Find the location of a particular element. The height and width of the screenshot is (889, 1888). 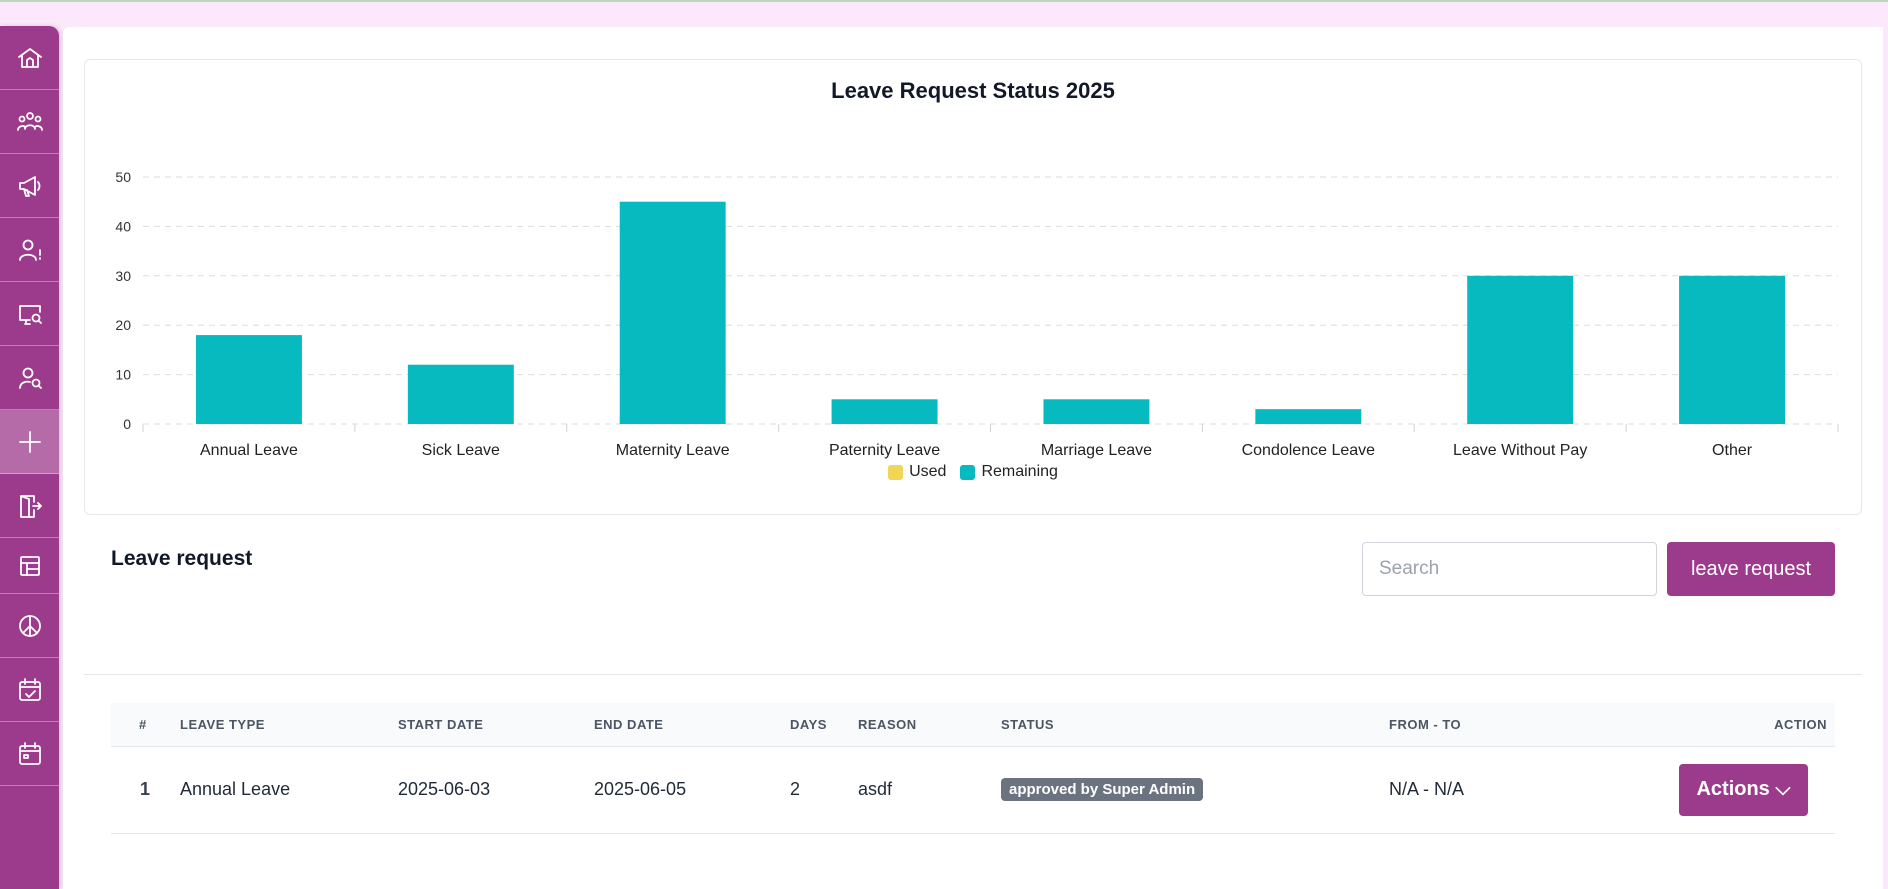

x-tick-label: Other is located at coordinates (1732, 450).